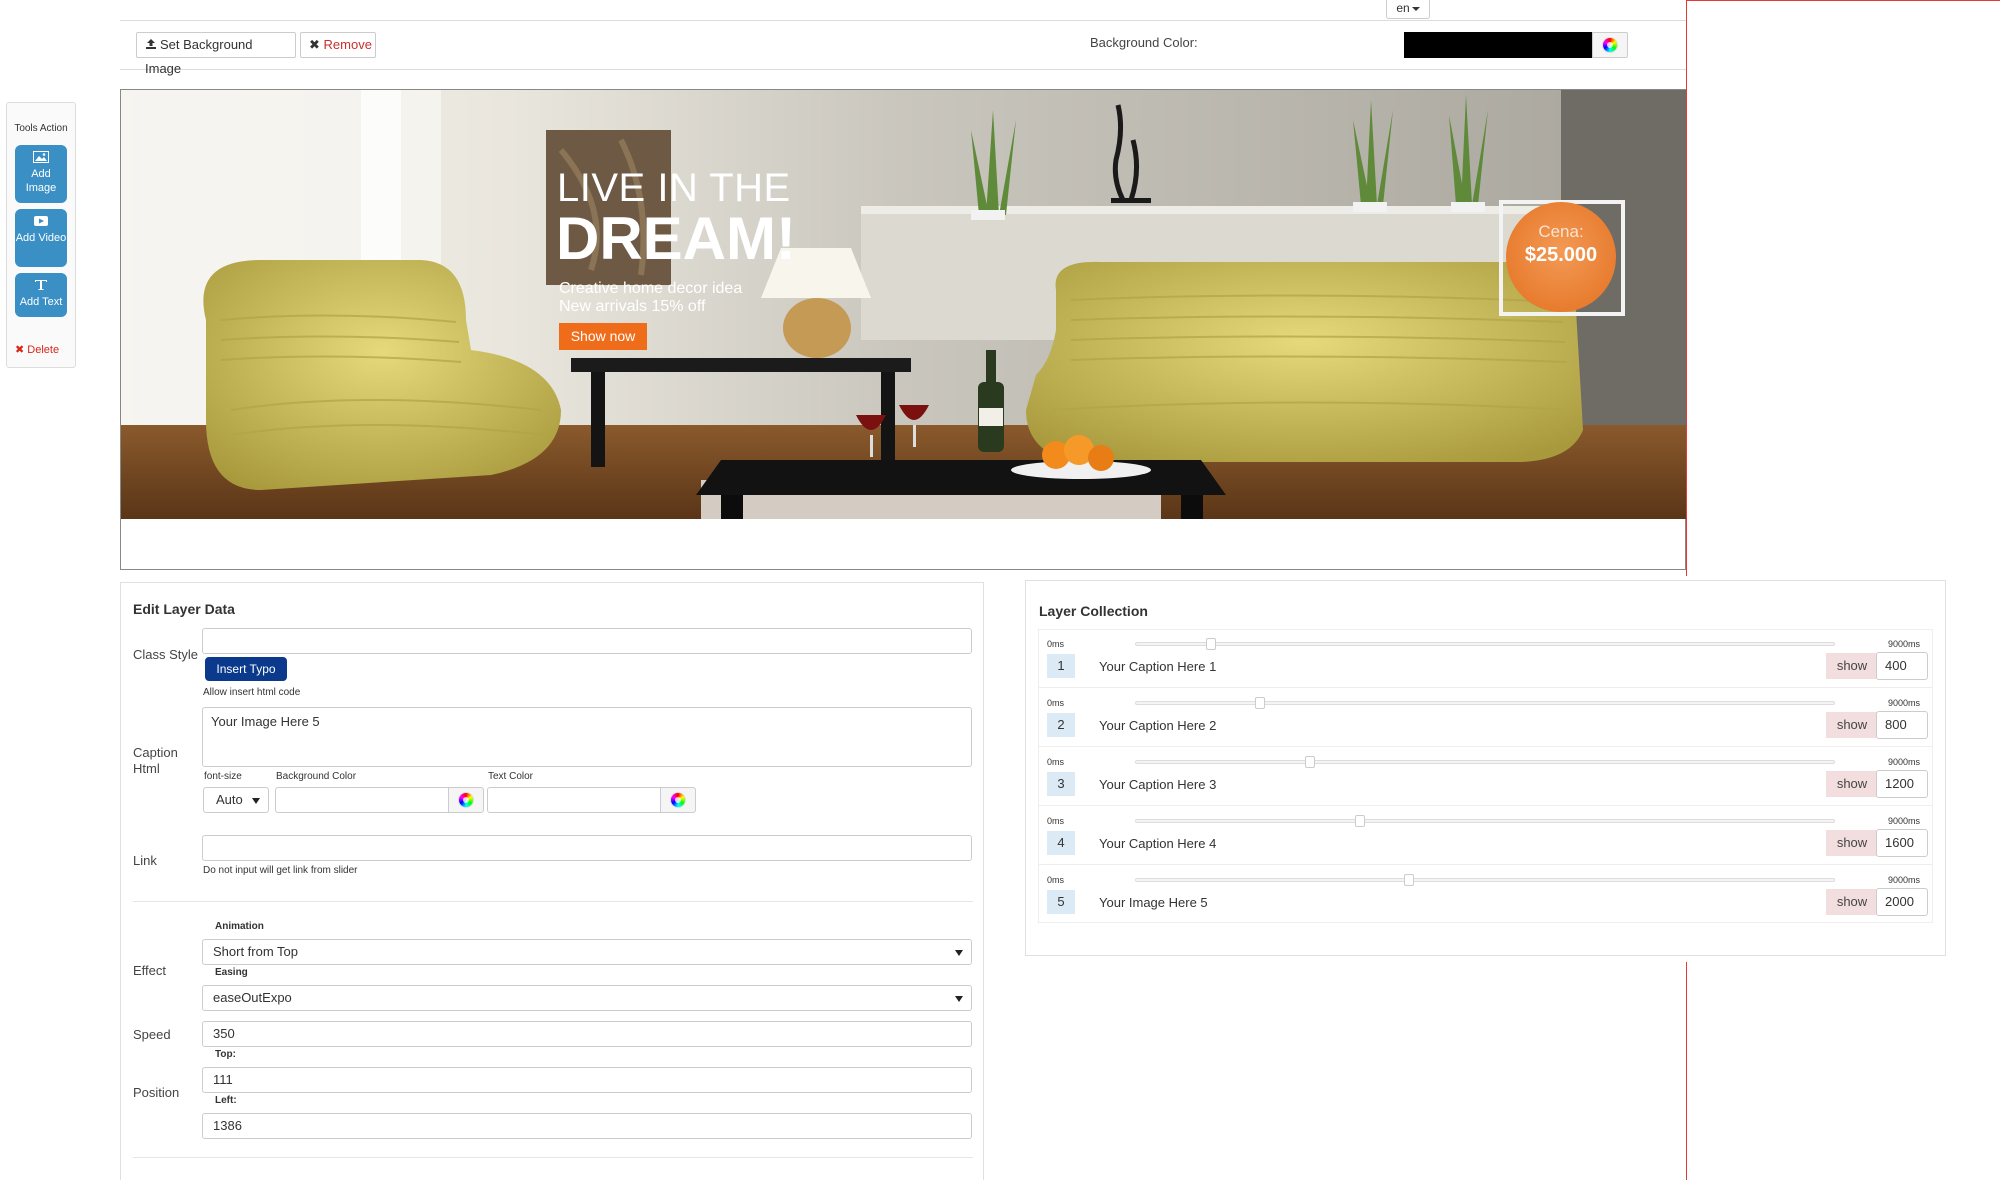 The height and width of the screenshot is (1180, 2000). Describe the element at coordinates (155, 752) in the screenshot. I see `caption-label: Caption` at that location.